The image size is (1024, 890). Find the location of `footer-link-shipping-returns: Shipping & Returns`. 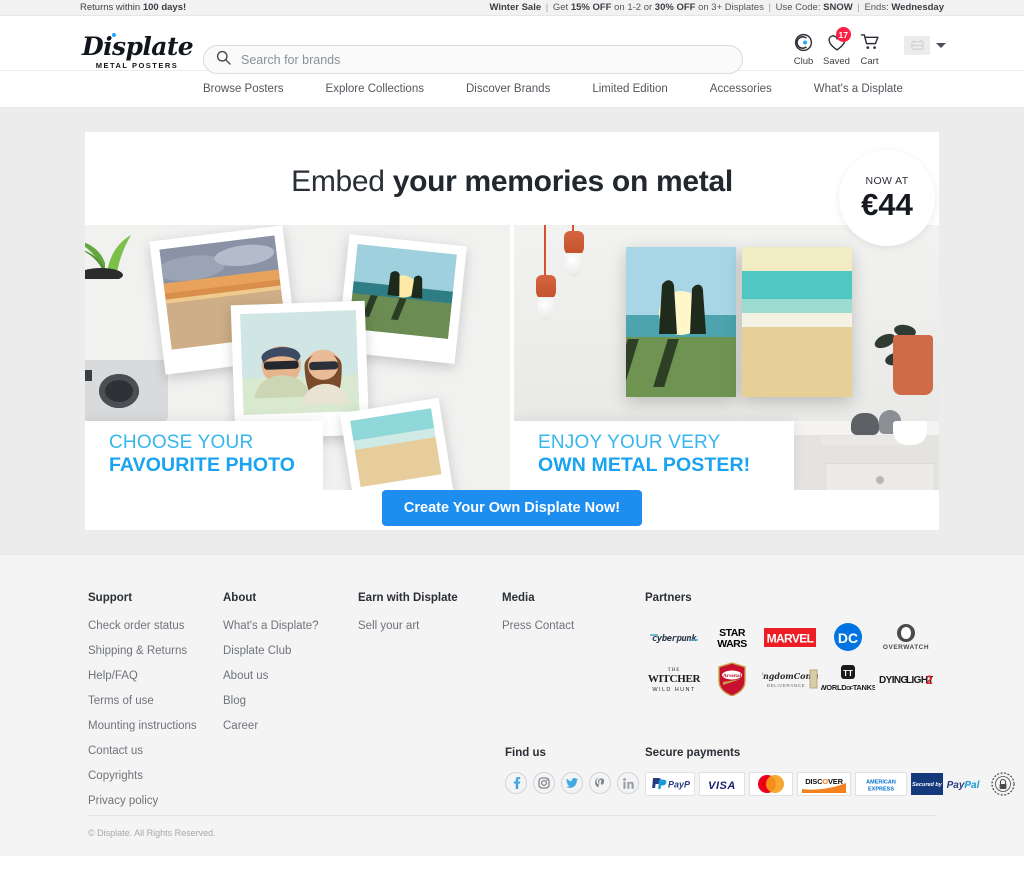

footer-link-shipping-returns: Shipping & Returns is located at coordinates (155, 651).